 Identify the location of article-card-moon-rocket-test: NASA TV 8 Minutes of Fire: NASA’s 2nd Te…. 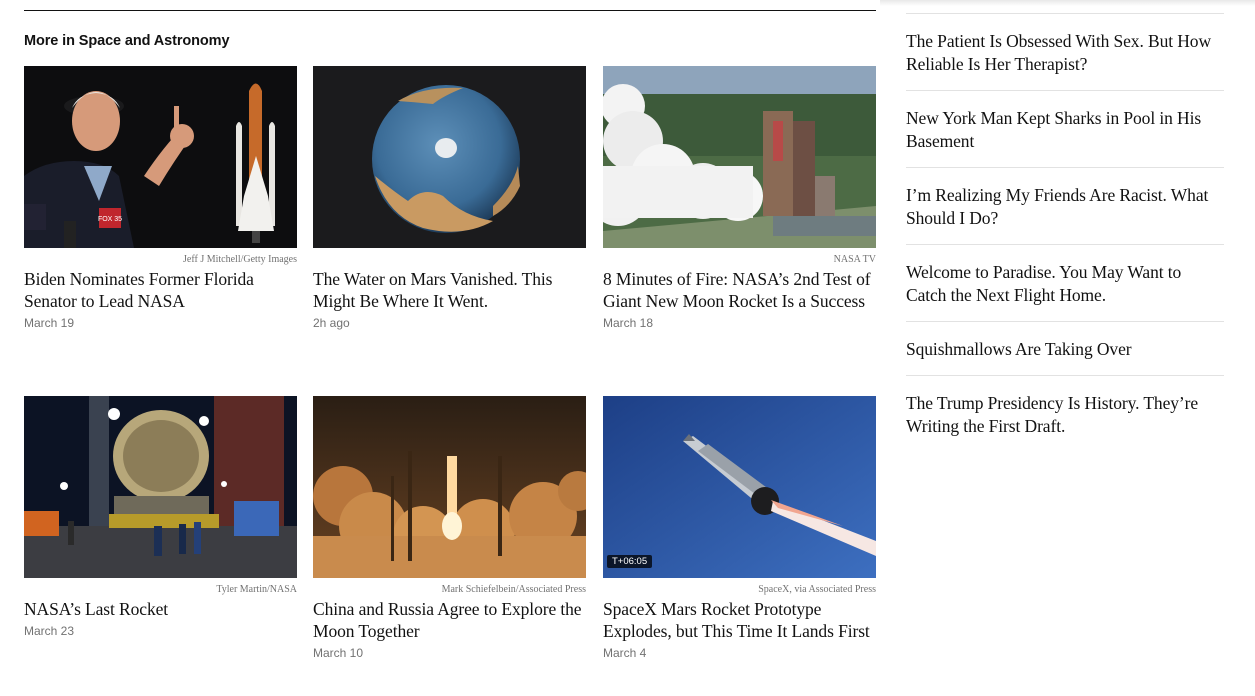
(739, 198).